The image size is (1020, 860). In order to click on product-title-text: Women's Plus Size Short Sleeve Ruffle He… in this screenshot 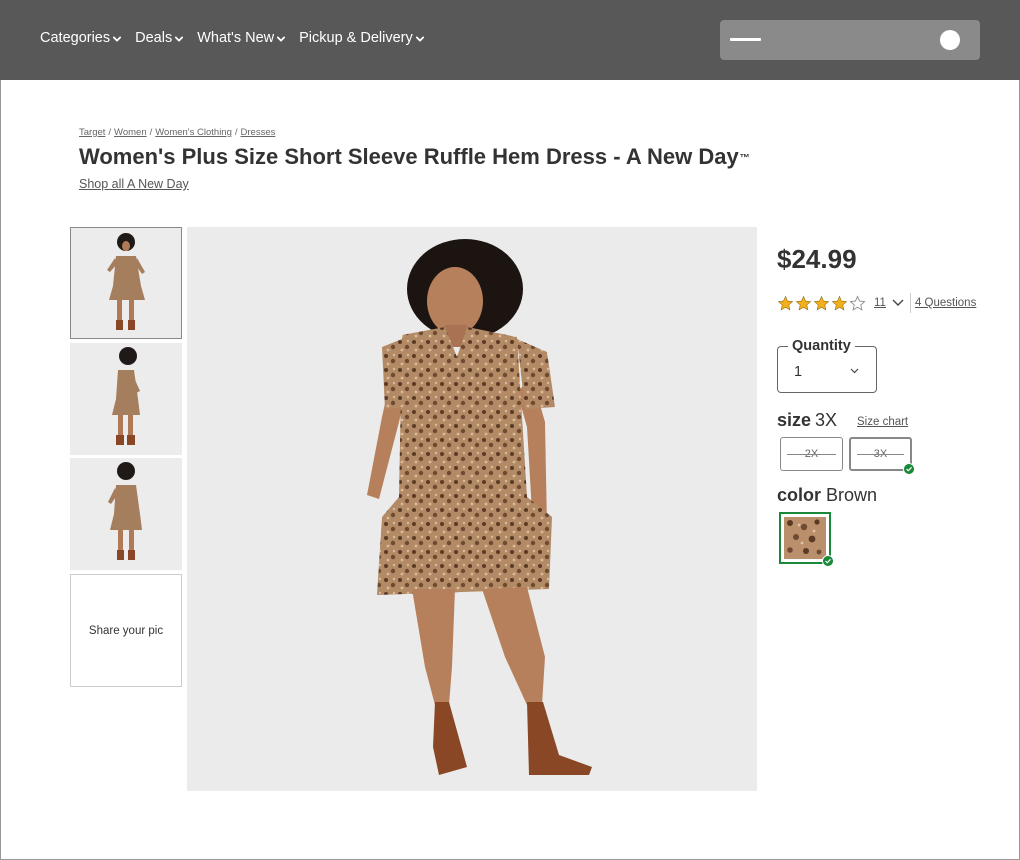, I will do `click(409, 156)`.